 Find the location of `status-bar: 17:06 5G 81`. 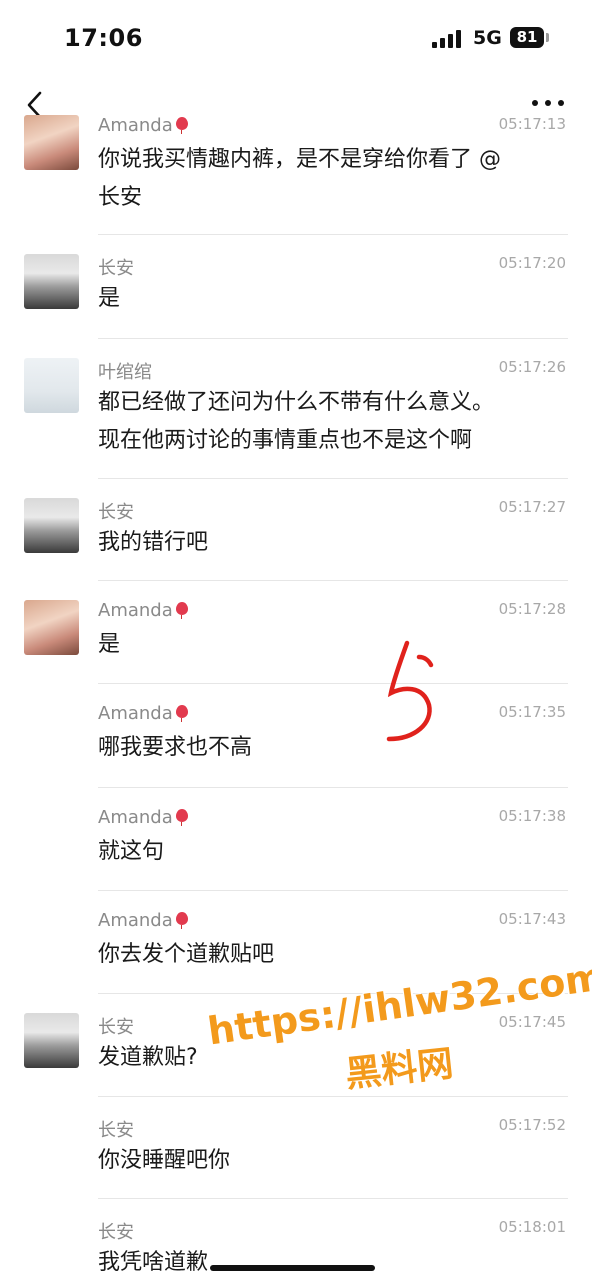

status-bar: 17:06 5G 81 is located at coordinates (296, 40).